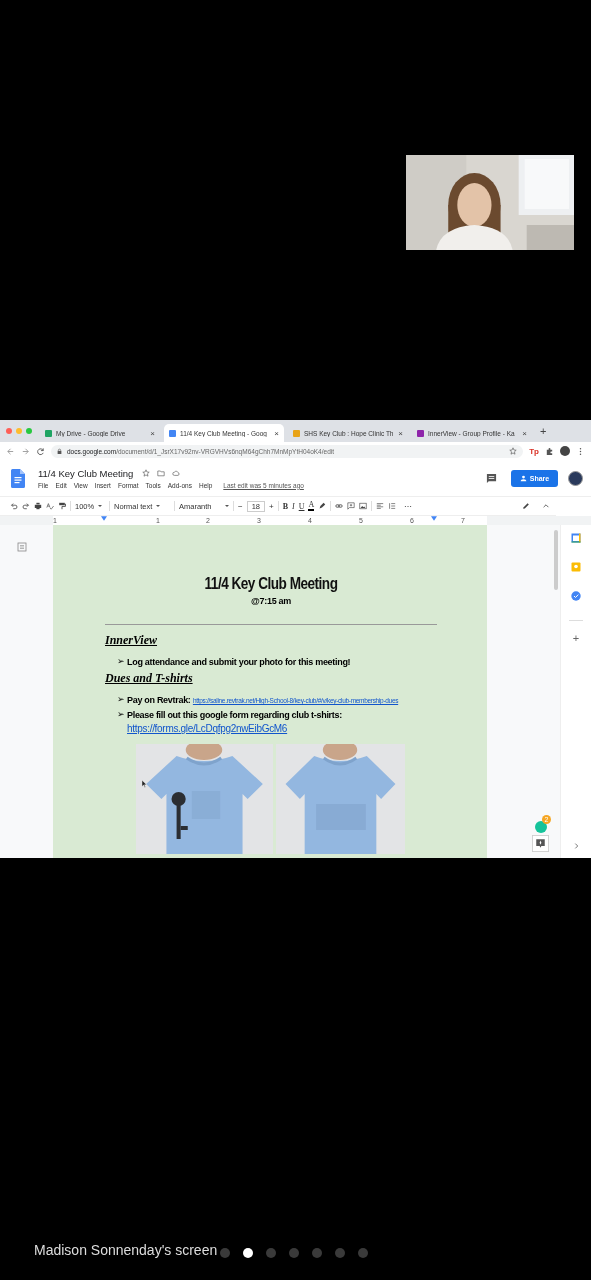  What do you see at coordinates (9, 431) in the screenshot?
I see `close-window-icon` at bounding box center [9, 431].